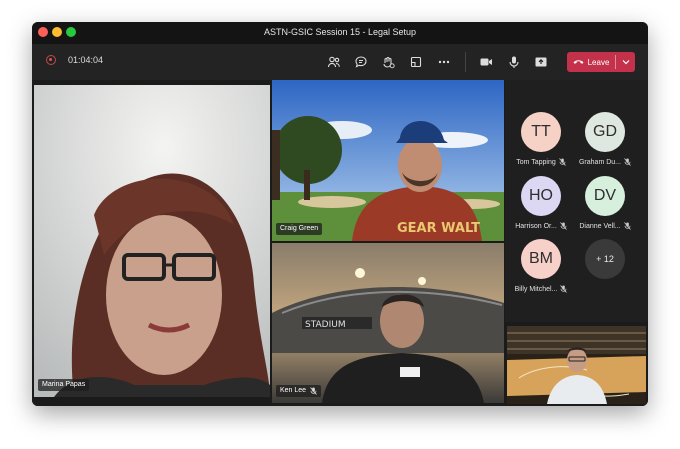 This screenshot has height=449, width=680. I want to click on share-icon, so click(541, 62).